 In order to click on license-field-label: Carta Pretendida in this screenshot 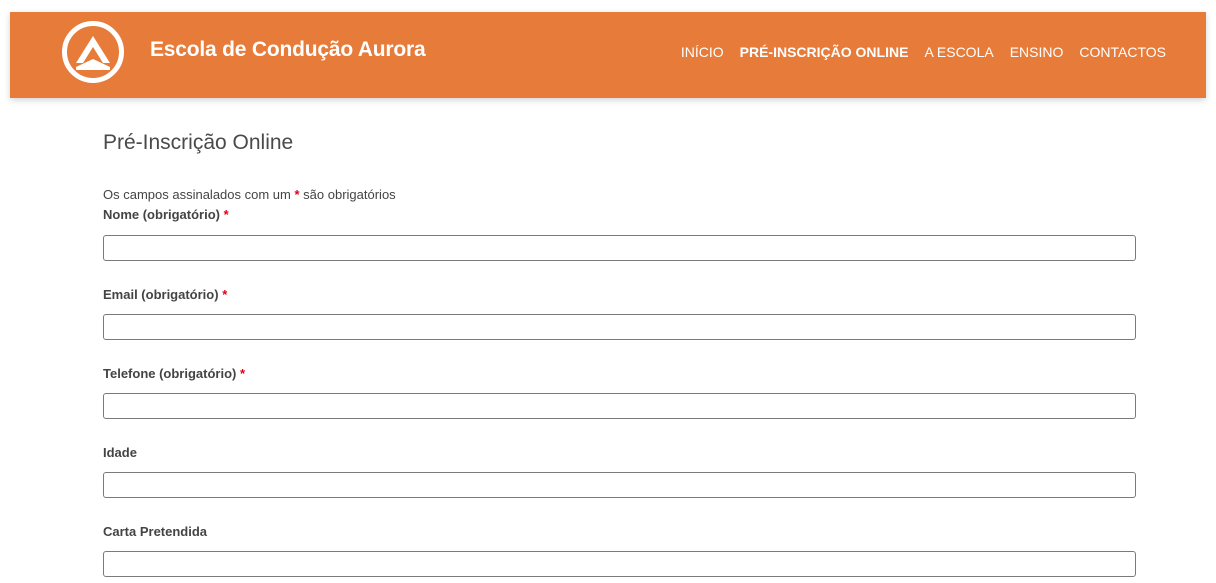, I will do `click(155, 531)`.